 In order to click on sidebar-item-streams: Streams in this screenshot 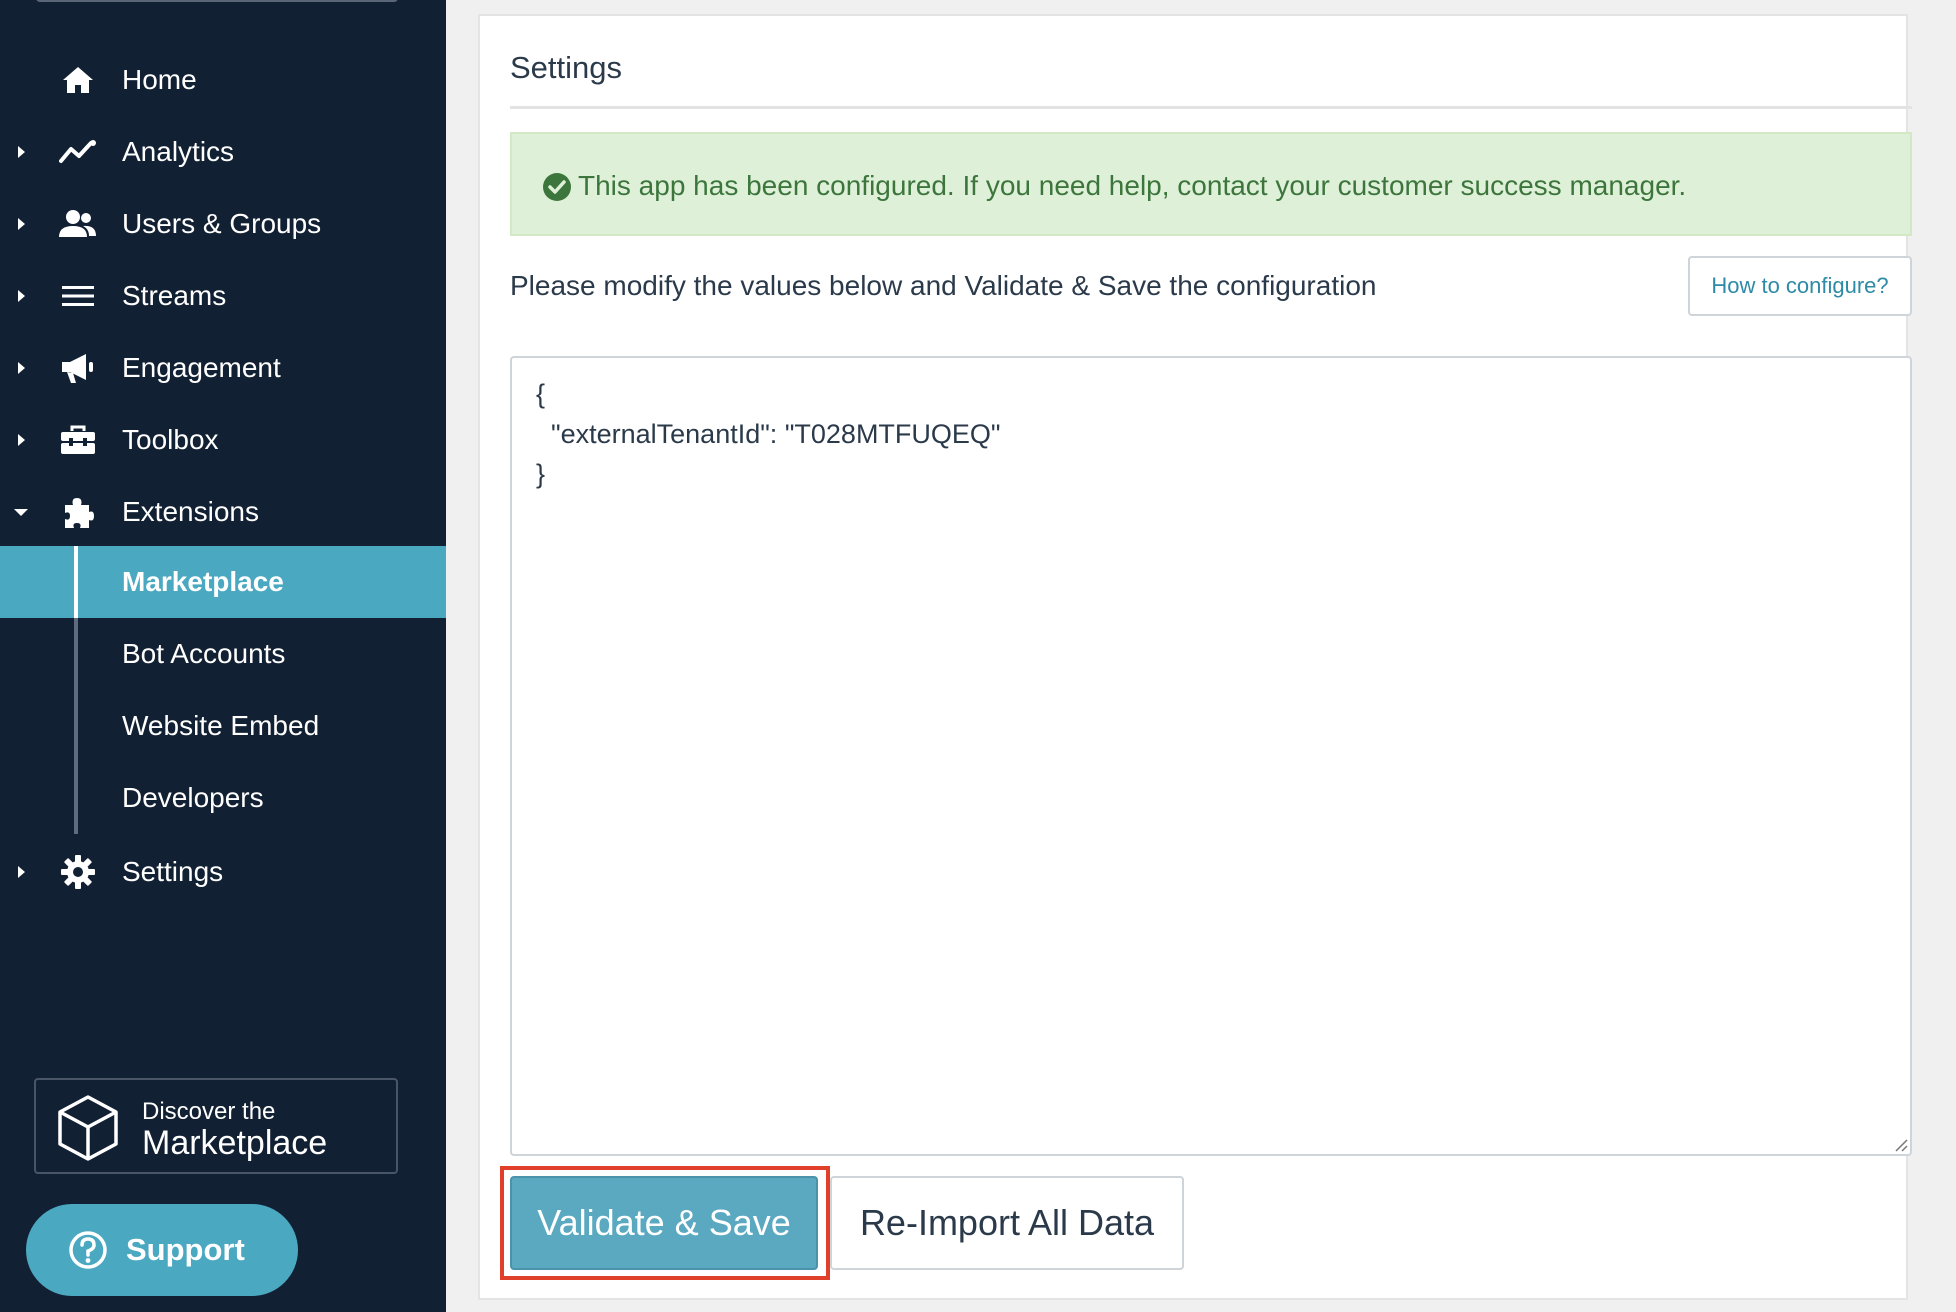, I will do `click(223, 296)`.